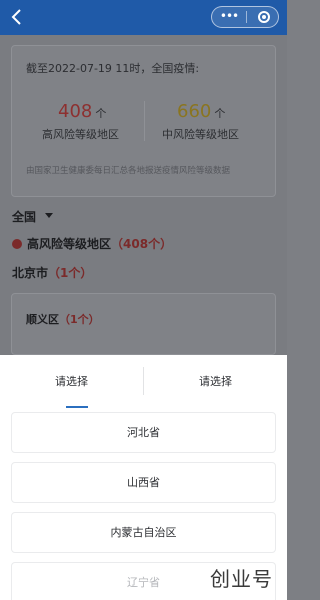  What do you see at coordinates (71, 381) in the screenshot?
I see `tab-province: 请选择` at bounding box center [71, 381].